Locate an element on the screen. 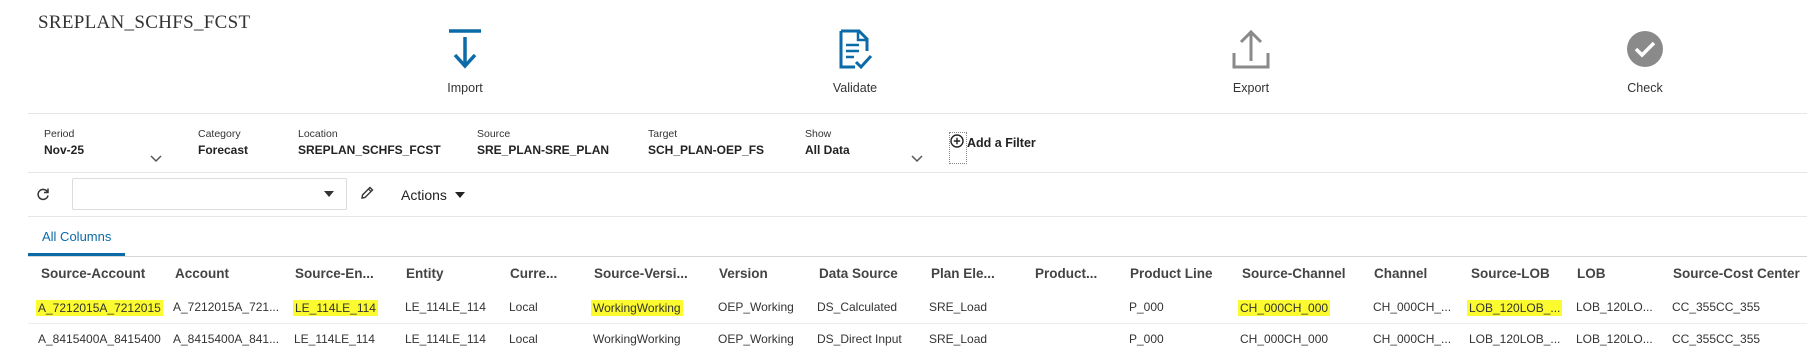  check-circle-icon is located at coordinates (1645, 49).